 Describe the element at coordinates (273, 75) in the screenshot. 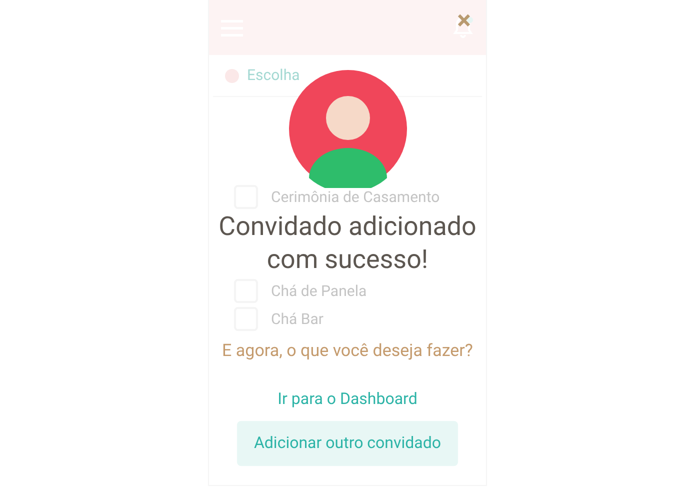

I see `notice-text: Escolha` at that location.